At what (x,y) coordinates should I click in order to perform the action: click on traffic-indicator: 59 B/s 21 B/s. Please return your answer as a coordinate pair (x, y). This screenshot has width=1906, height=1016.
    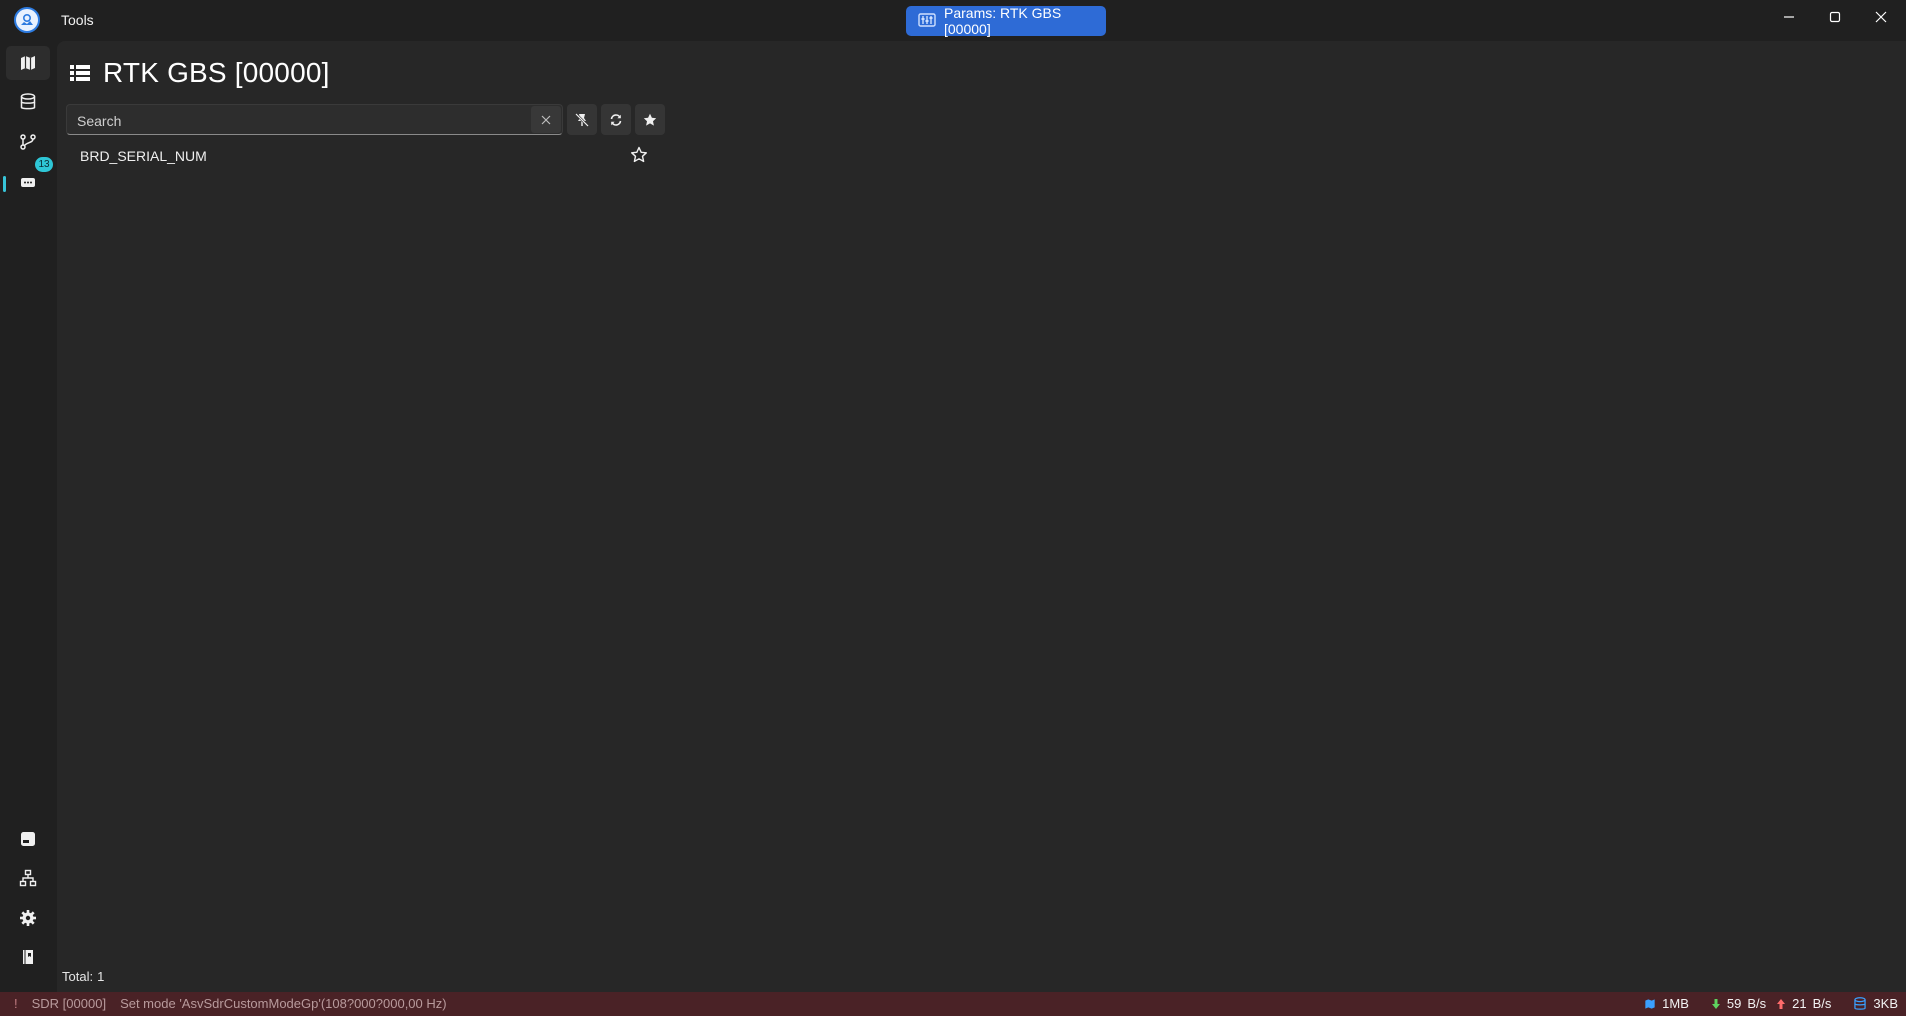
    Looking at the image, I should click on (1771, 1003).